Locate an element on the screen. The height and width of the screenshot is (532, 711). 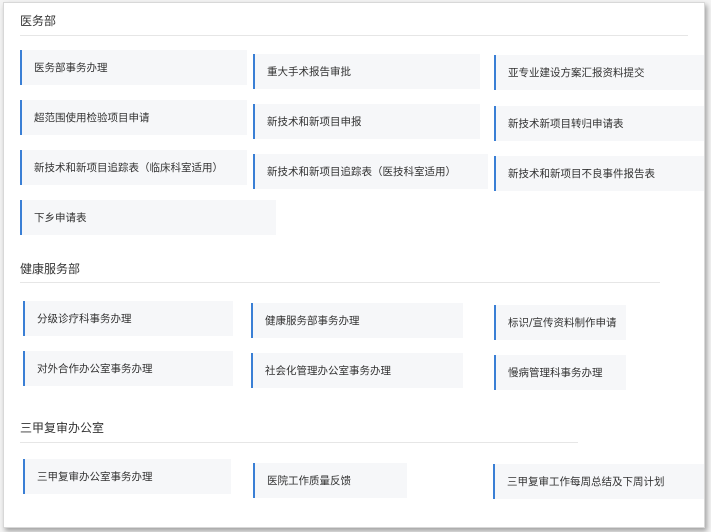
card-social-management-affairs: 社会化管理办公室事务办理 is located at coordinates (357, 370).